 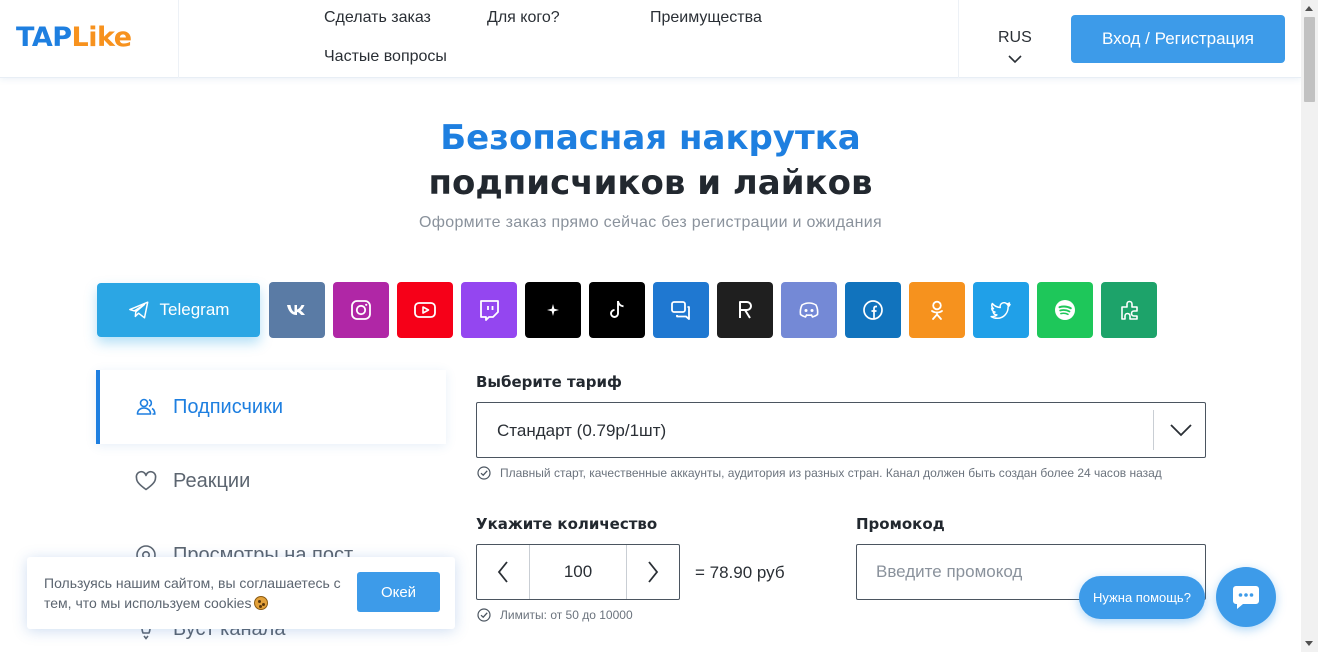 I want to click on decrement-button, so click(x=503, y=572).